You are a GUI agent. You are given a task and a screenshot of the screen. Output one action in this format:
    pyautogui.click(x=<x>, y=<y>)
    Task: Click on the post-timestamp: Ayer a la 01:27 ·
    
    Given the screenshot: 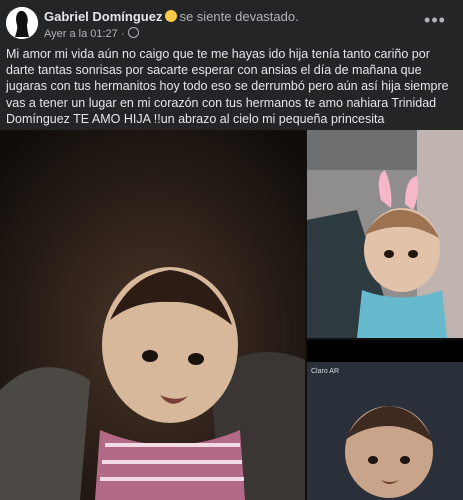 What is the action you would take?
    pyautogui.click(x=84, y=34)
    